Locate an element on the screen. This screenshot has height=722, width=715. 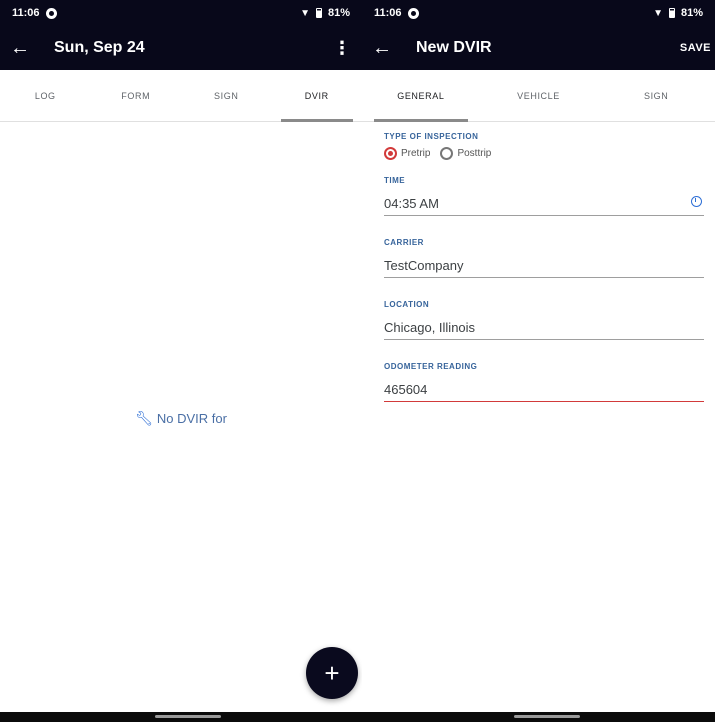
location-value: Chicago, Illinois is located at coordinates (430, 327).